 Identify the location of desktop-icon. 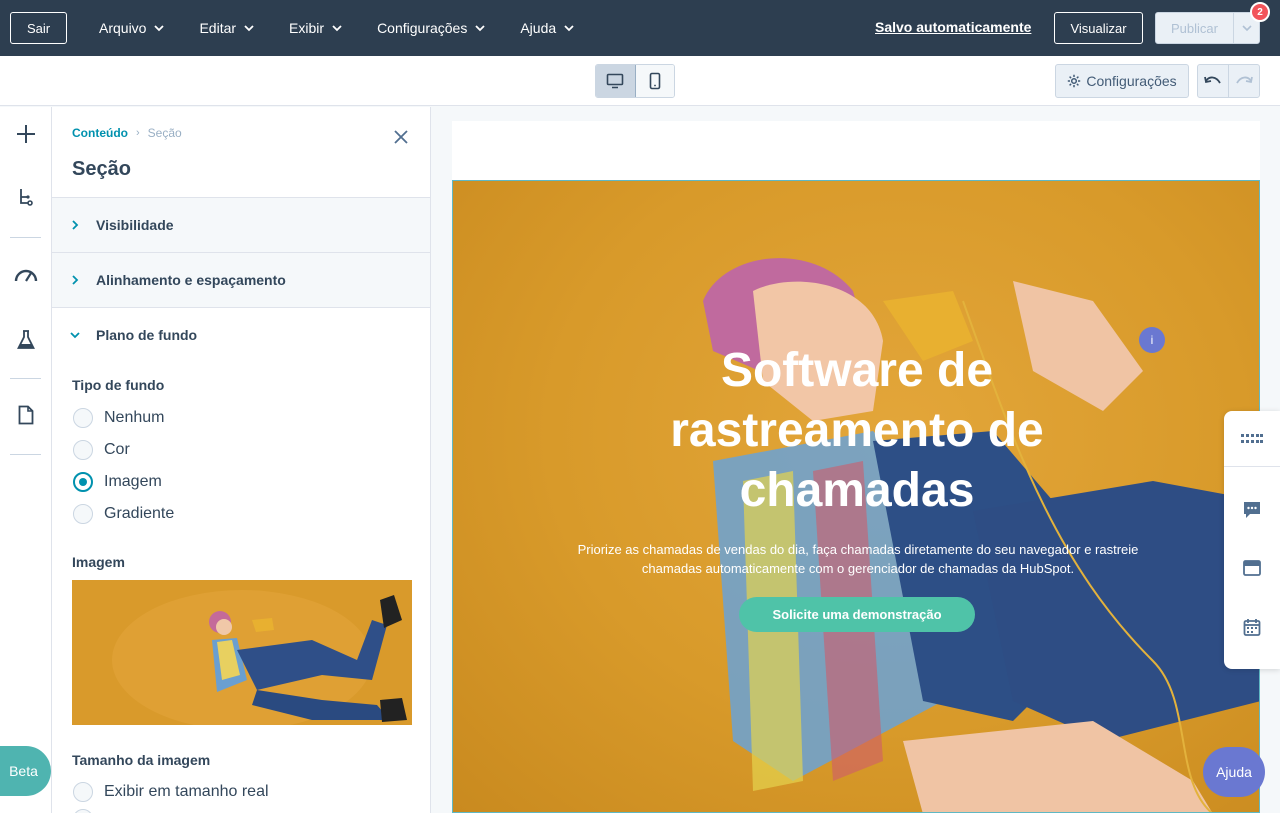
(615, 81).